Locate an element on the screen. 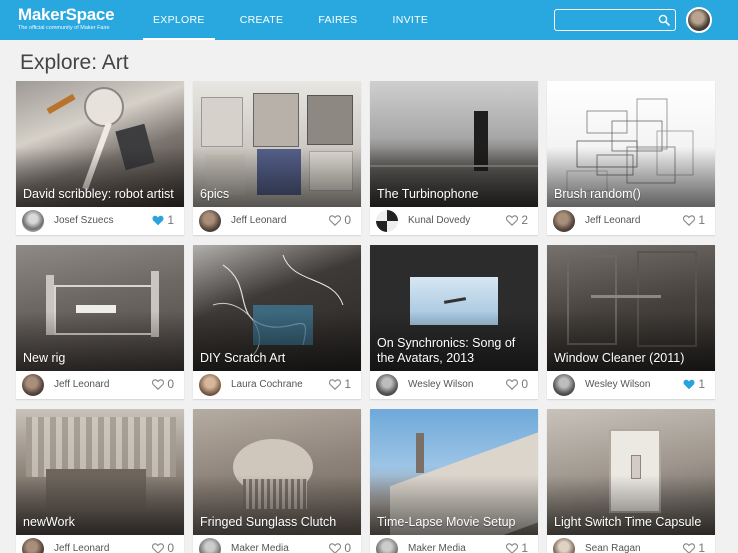 The width and height of the screenshot is (738, 553). card-title: Time-Lapse Movie Setup is located at coordinates (446, 522).